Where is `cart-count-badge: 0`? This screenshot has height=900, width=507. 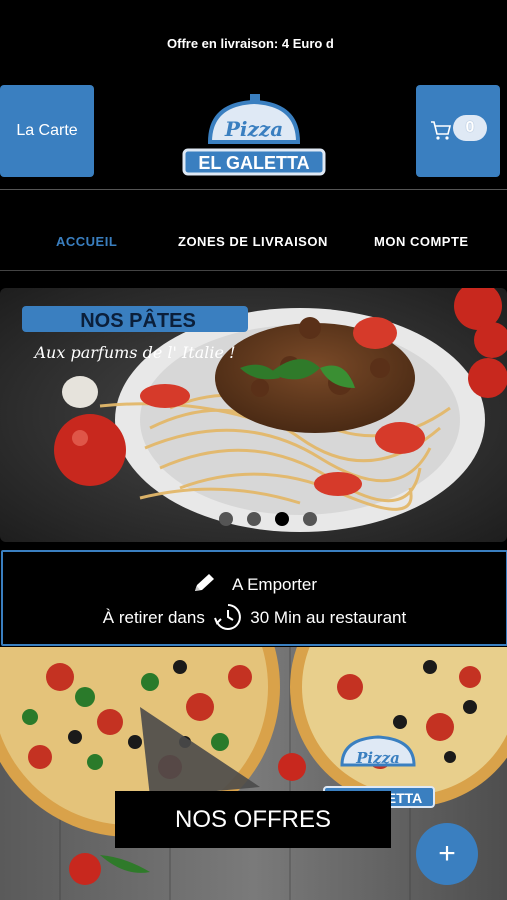 cart-count-badge: 0 is located at coordinates (470, 128).